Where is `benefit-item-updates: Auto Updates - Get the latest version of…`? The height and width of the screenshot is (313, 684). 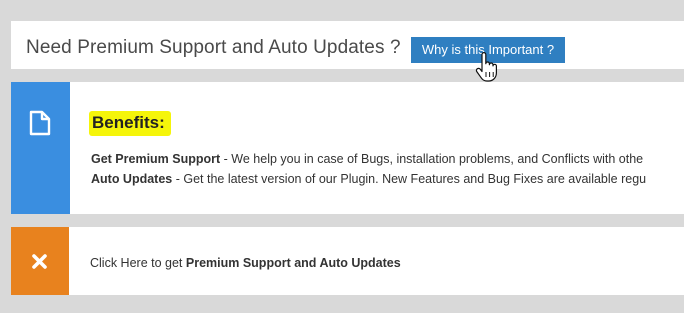
benefit-item-updates: Auto Updates - Get the latest version of… is located at coordinates (368, 179).